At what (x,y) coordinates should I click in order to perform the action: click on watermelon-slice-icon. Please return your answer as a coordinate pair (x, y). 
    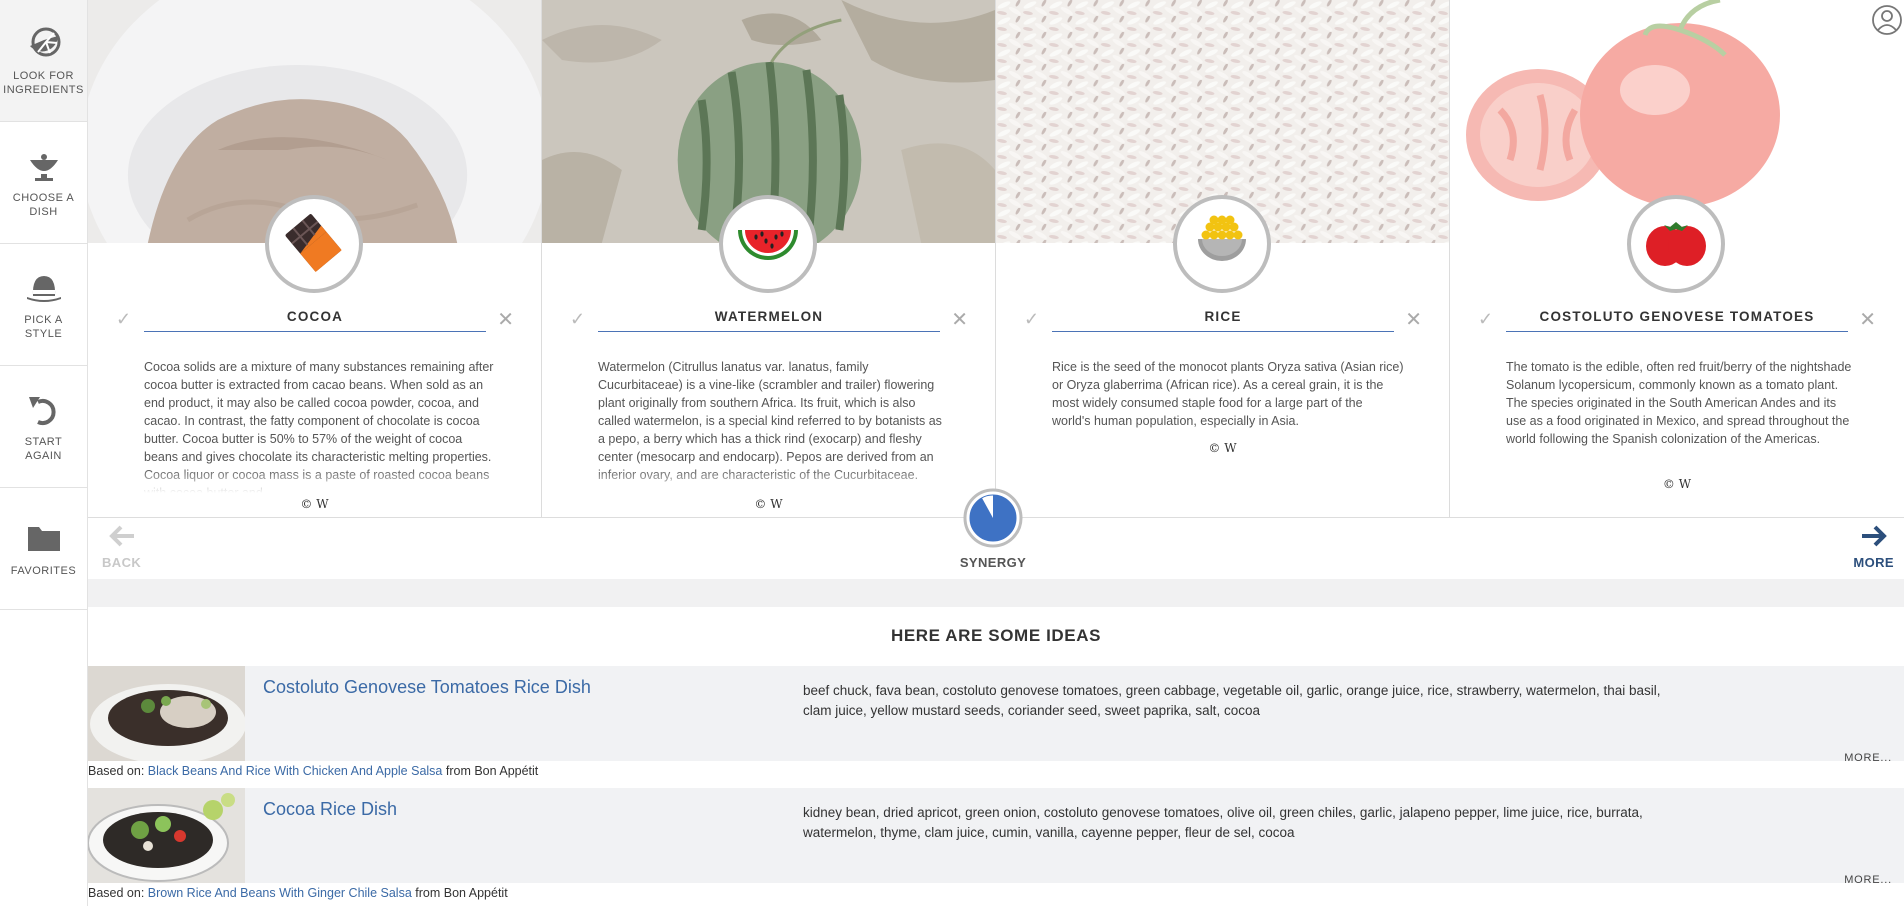
    Looking at the image, I should click on (768, 244).